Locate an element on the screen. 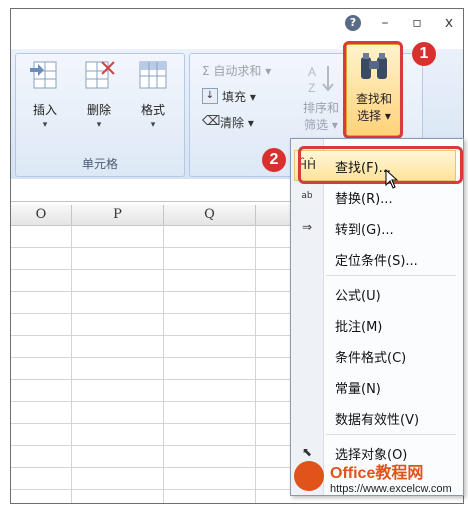 This screenshot has height=507, width=468. cells-group: 插入 ▾ 删除 ▾ 格式 ▾ 单元格 is located at coordinates (100, 115).